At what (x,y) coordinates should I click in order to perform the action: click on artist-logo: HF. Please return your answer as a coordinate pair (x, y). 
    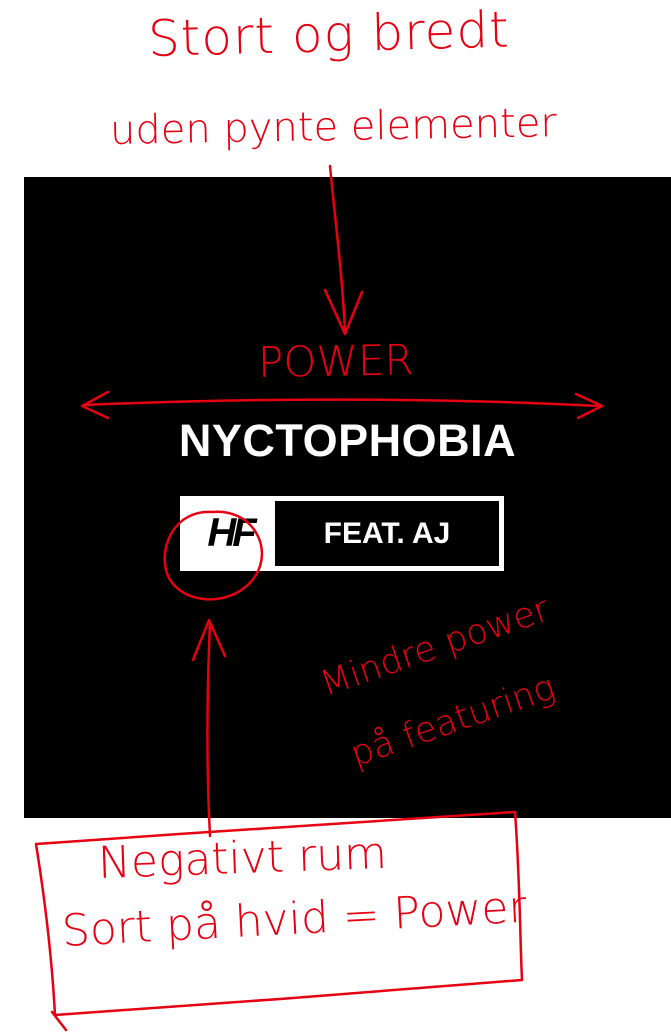
    Looking at the image, I should click on (230, 533).